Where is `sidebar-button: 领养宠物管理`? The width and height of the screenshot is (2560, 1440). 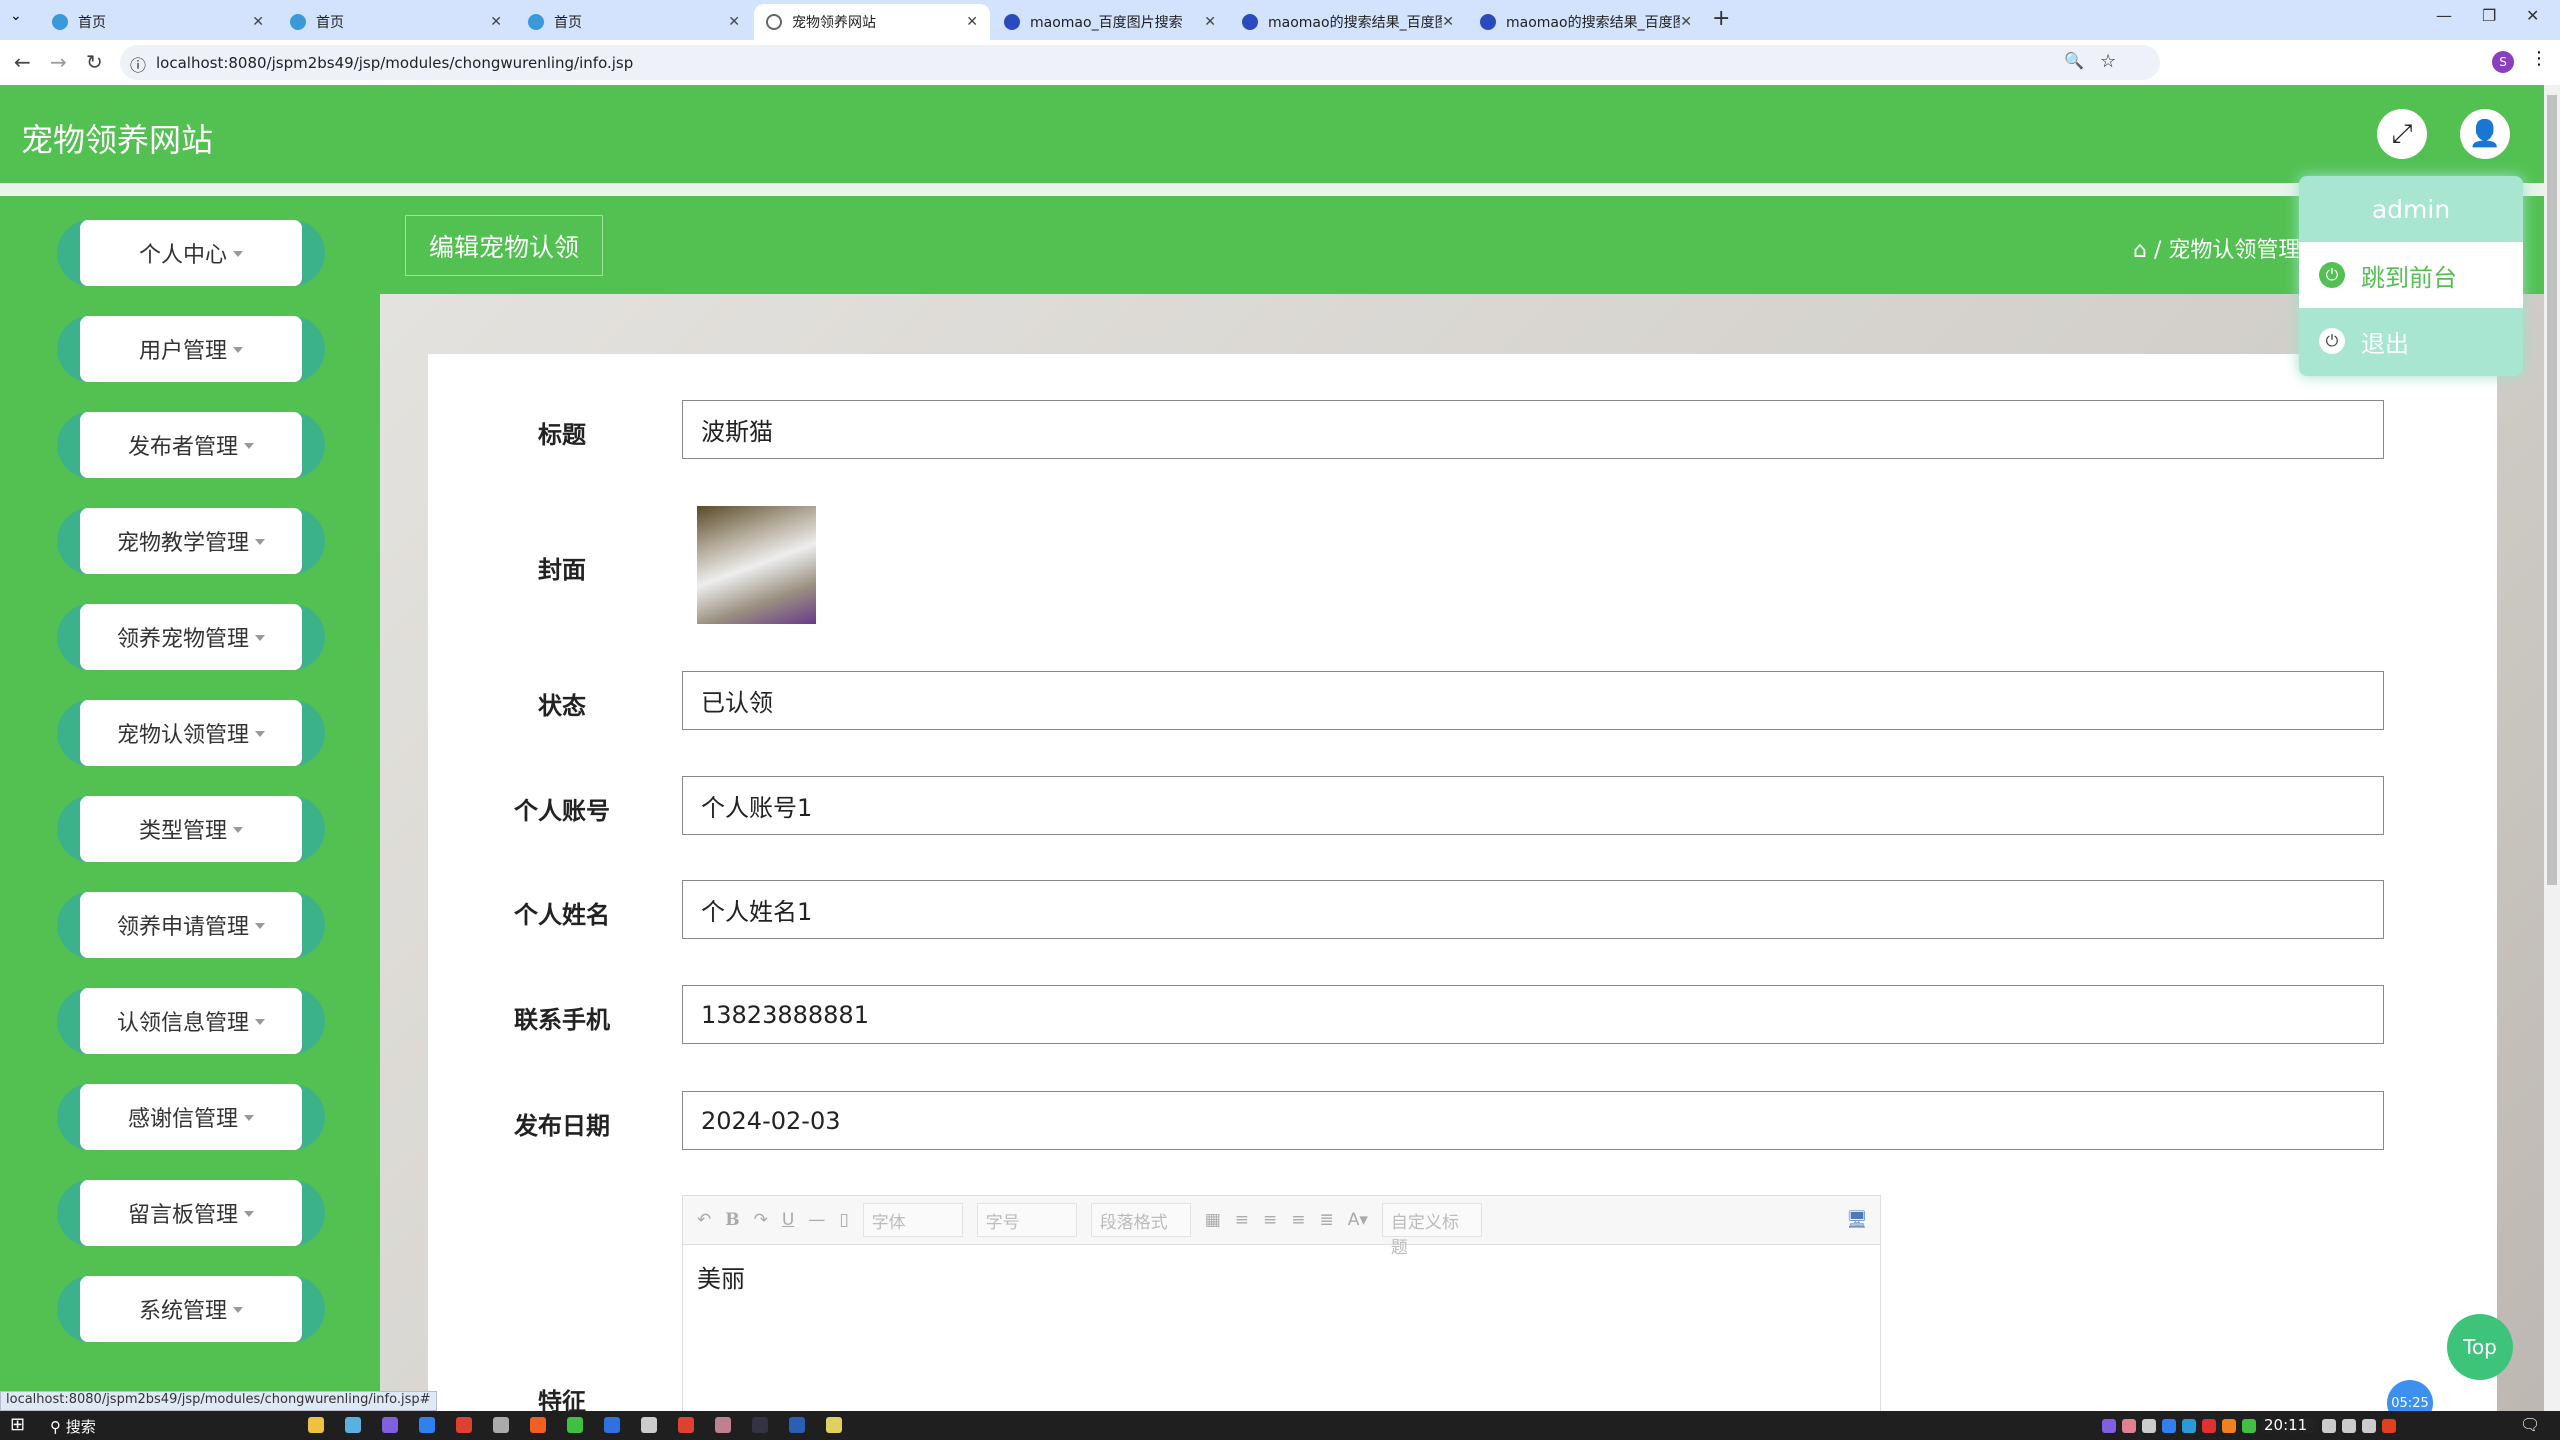
sidebar-button: 领养宠物管理 is located at coordinates (191, 637).